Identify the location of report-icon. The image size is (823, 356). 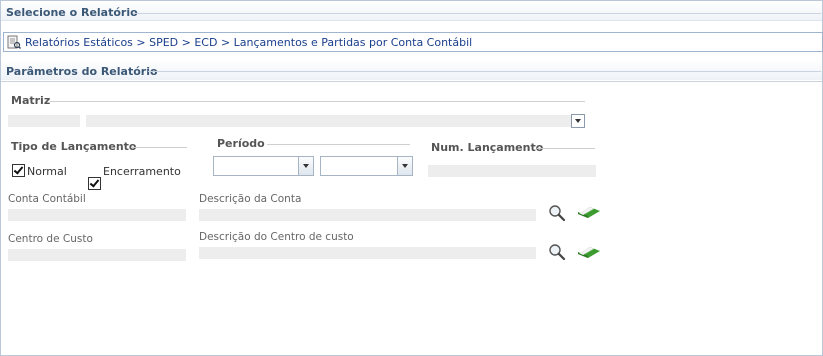
(14, 42).